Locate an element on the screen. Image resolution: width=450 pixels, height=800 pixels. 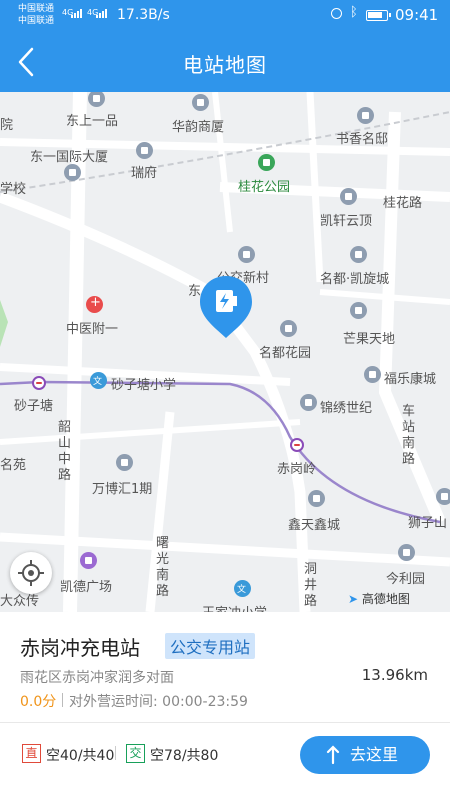
station-distance: 13.96km is located at coordinates (394, 675).